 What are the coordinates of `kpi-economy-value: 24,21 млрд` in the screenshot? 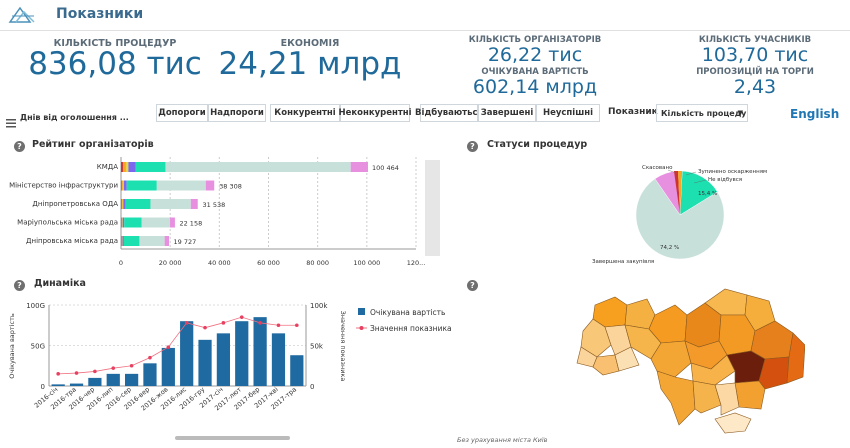 It's located at (310, 64).